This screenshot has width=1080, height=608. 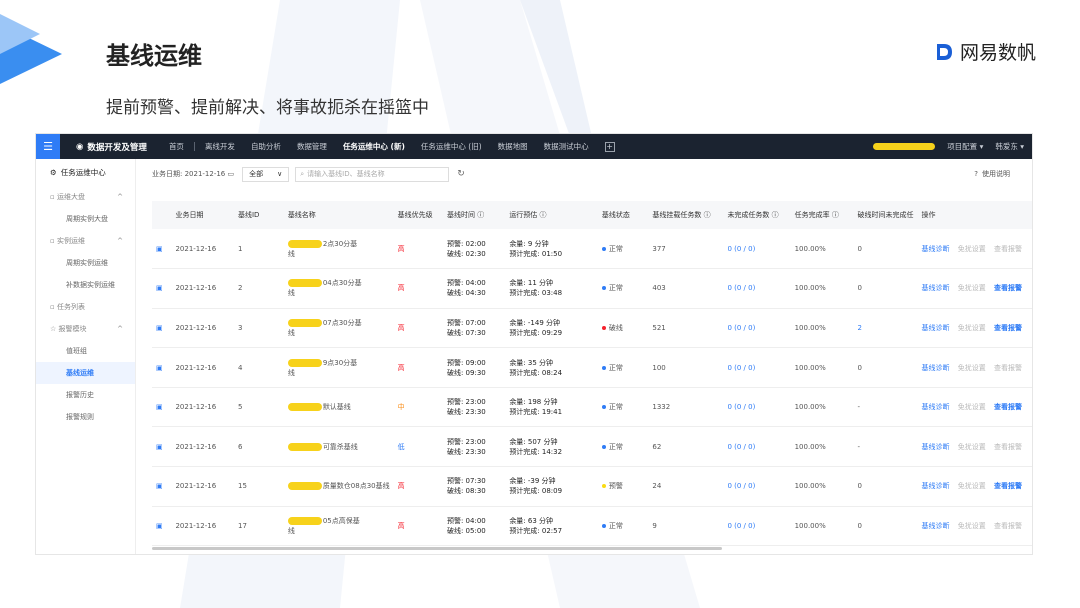 I want to click on cell-estimate: 余量: 198 分钟 预计完成: 19:41, so click(x=536, y=407).